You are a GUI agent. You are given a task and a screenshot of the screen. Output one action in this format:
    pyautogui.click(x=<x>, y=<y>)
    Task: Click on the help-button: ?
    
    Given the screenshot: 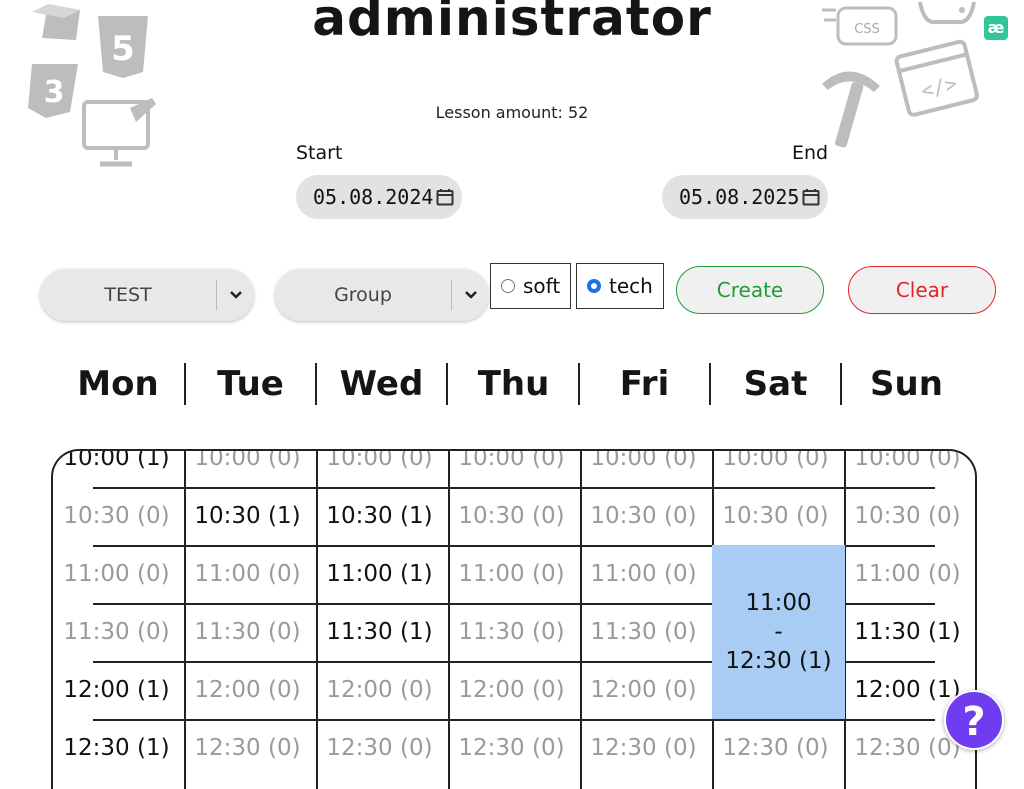 What is the action you would take?
    pyautogui.click(x=974, y=720)
    